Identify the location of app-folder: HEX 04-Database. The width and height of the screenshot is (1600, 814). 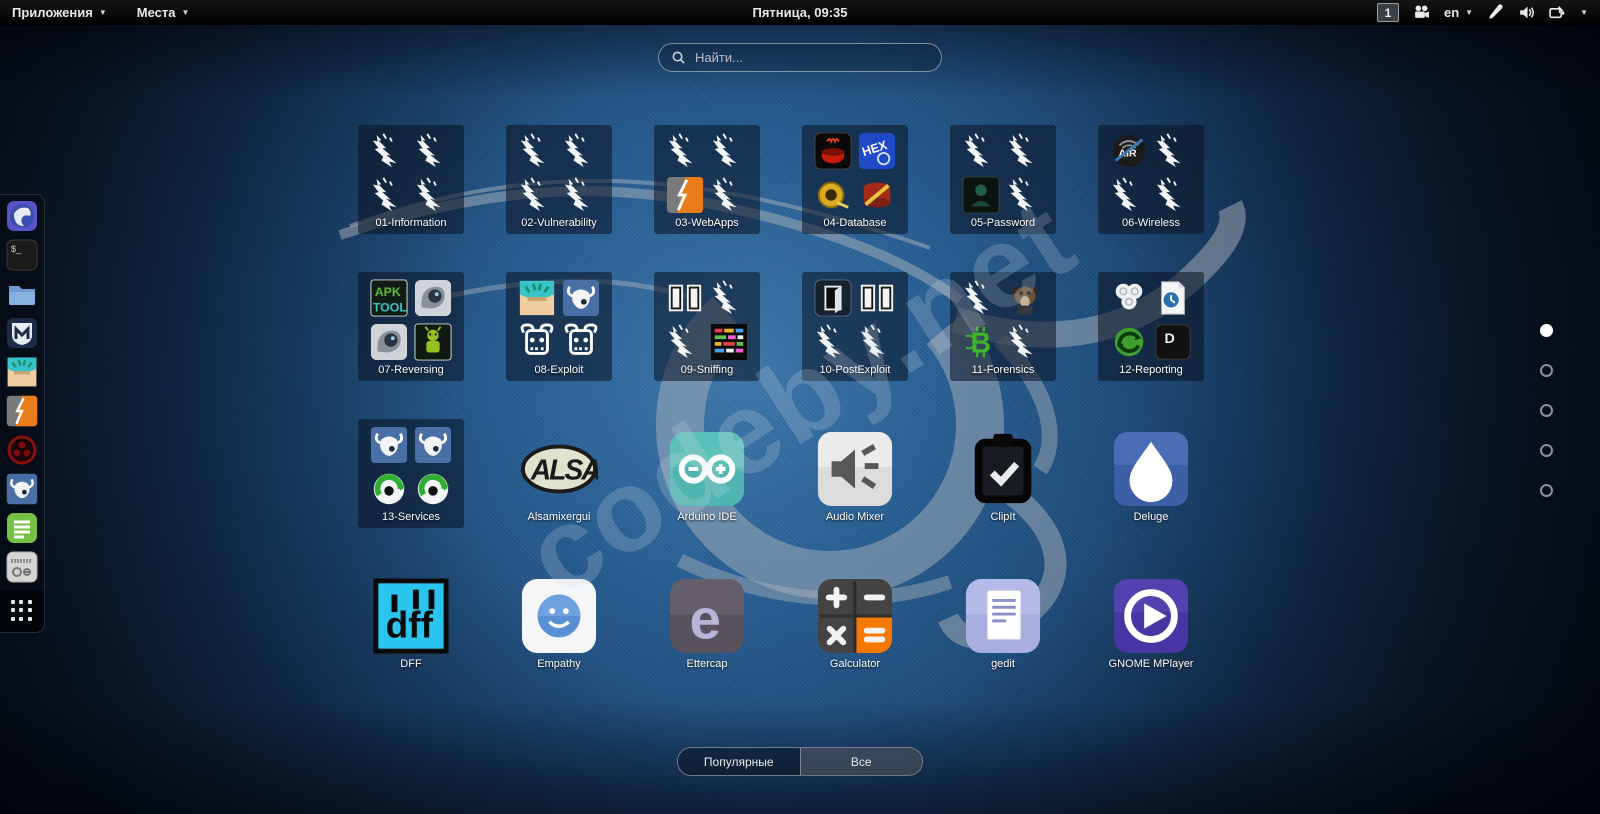
(855, 179).